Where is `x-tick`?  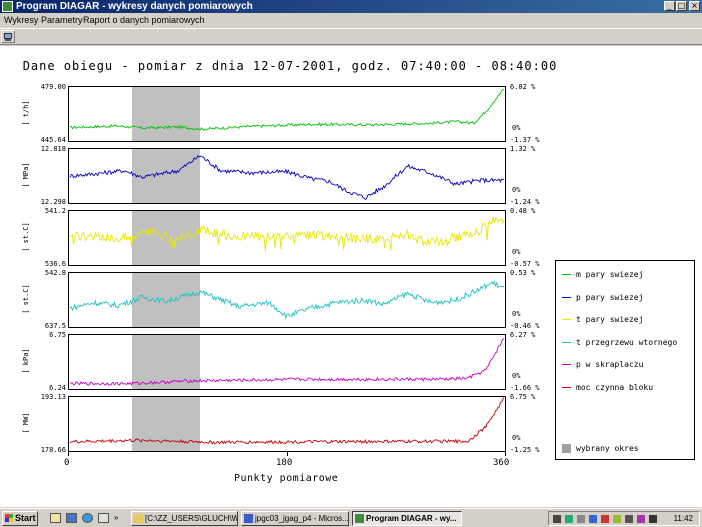 x-tick is located at coordinates (505, 453).